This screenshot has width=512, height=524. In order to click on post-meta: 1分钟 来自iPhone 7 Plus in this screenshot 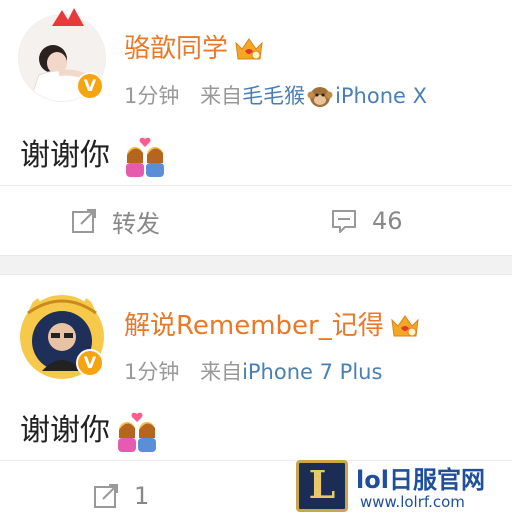, I will do `click(253, 371)`.